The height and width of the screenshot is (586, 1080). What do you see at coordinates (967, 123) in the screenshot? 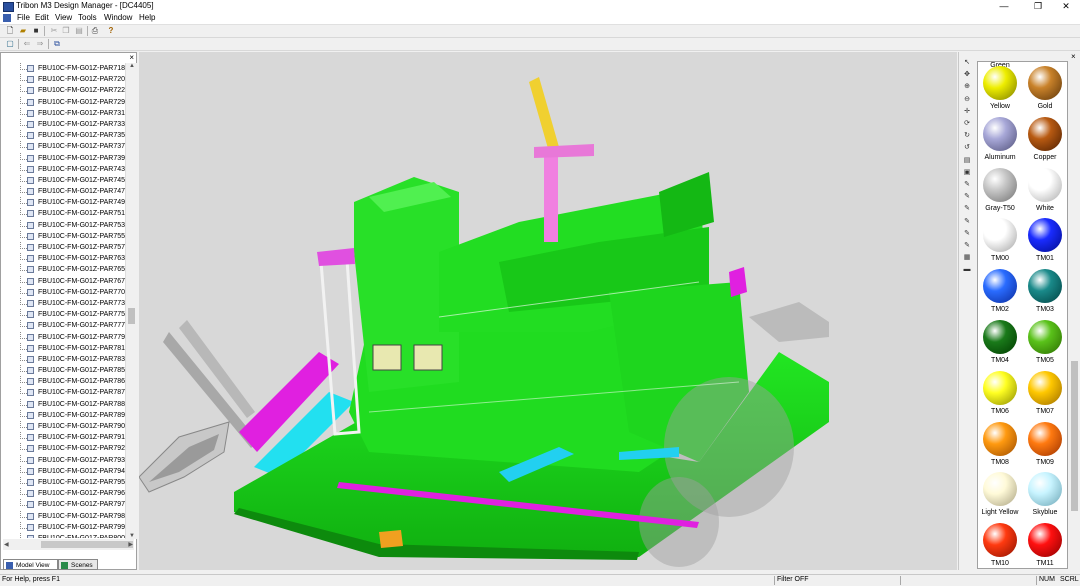
I see `rotate-icon: ⟳` at bounding box center [967, 123].